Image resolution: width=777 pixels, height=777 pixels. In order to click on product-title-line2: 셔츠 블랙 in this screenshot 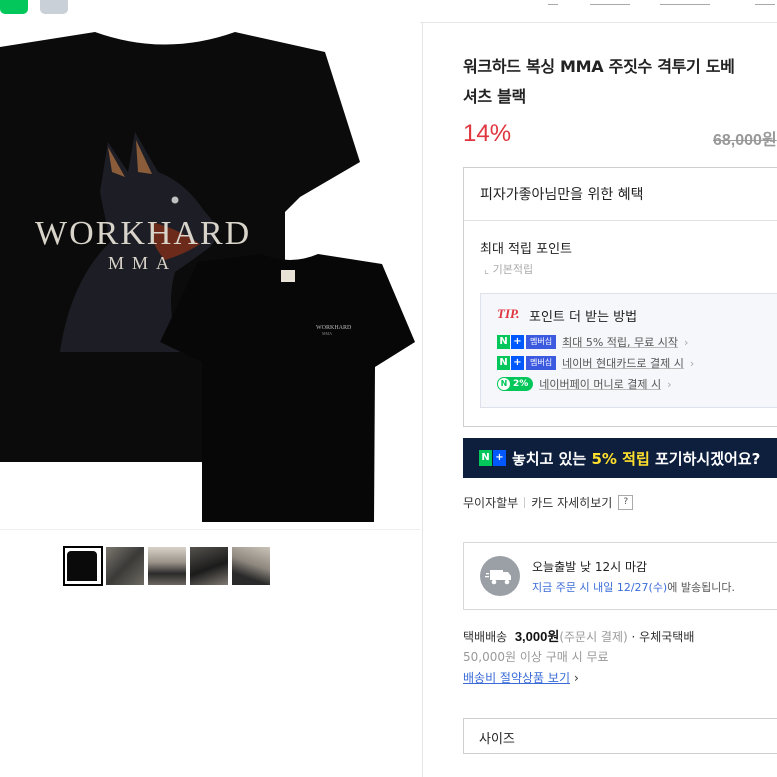, I will do `click(494, 96)`.